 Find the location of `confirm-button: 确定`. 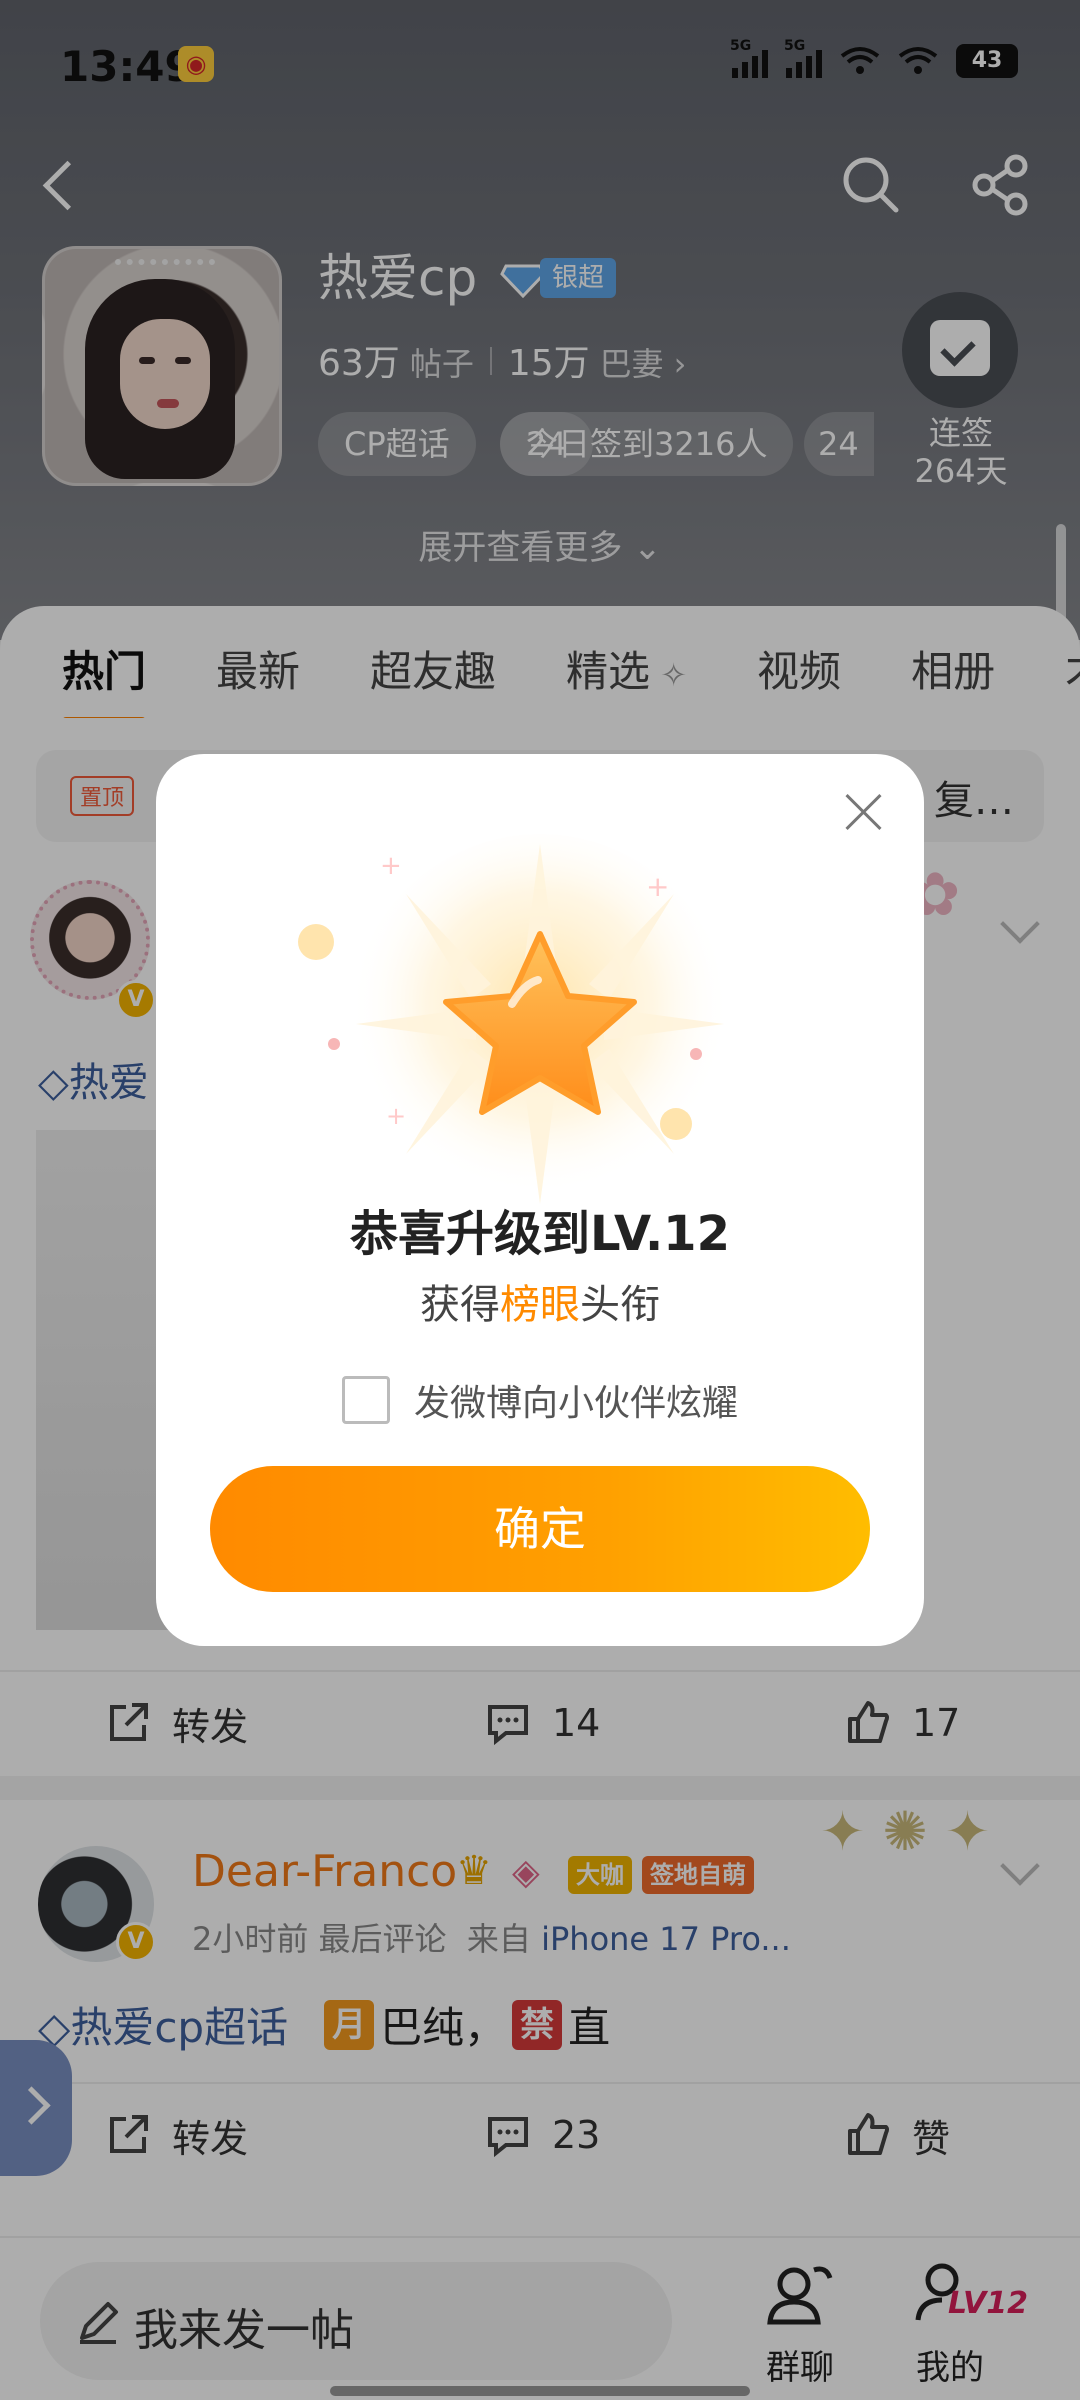

confirm-button: 确定 is located at coordinates (540, 1529).